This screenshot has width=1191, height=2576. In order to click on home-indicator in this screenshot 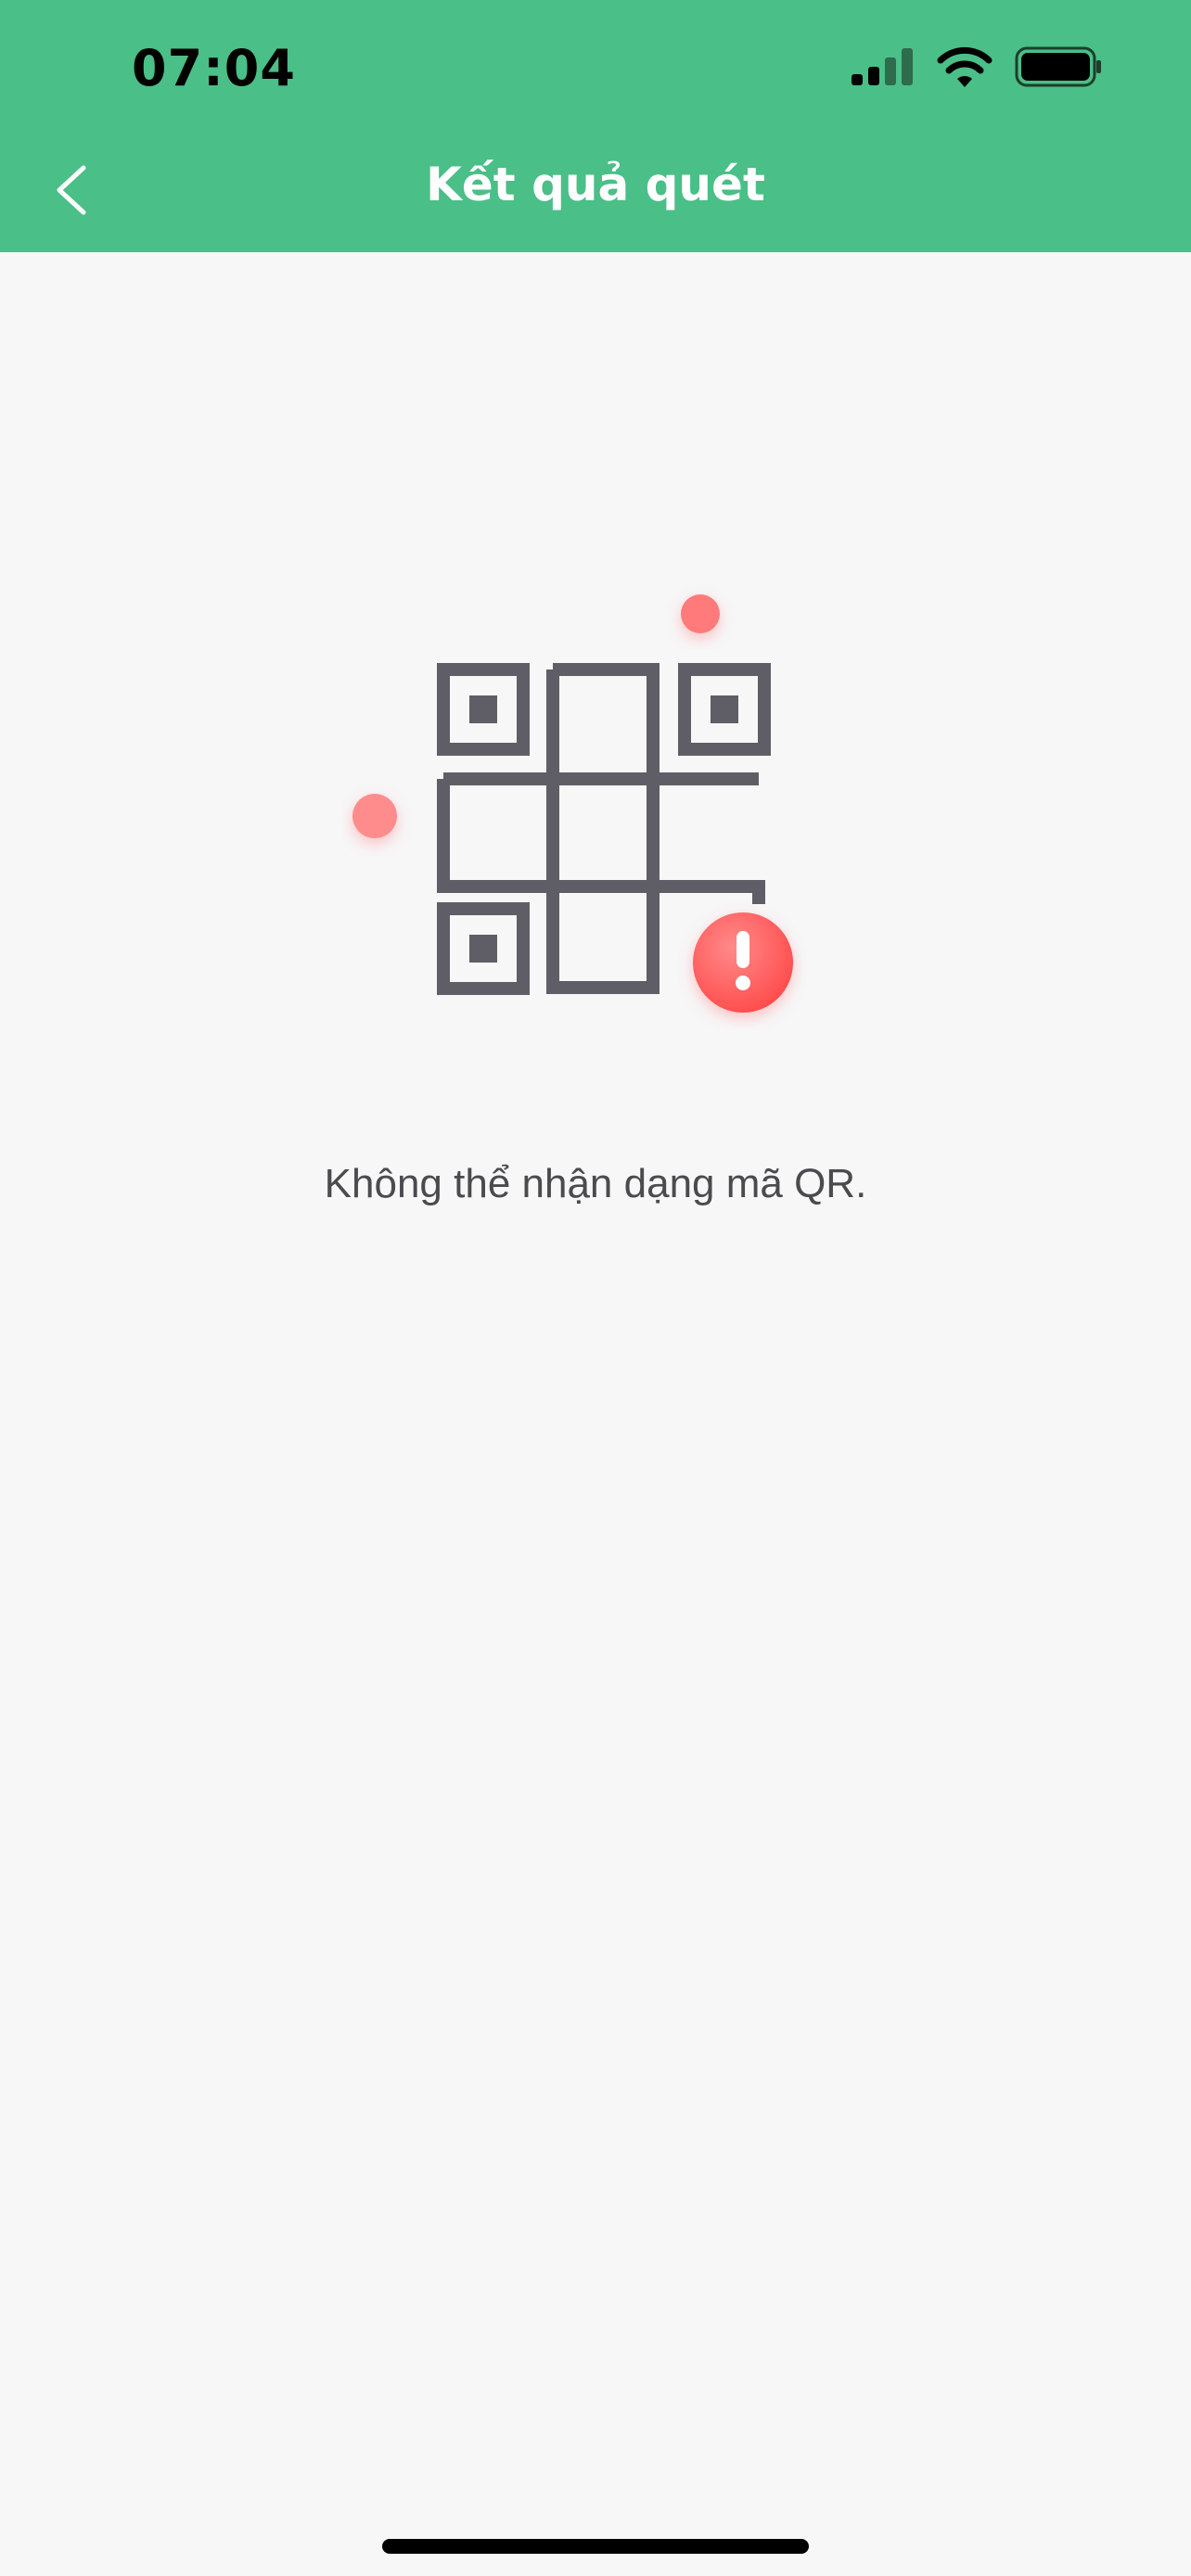, I will do `click(595, 2546)`.